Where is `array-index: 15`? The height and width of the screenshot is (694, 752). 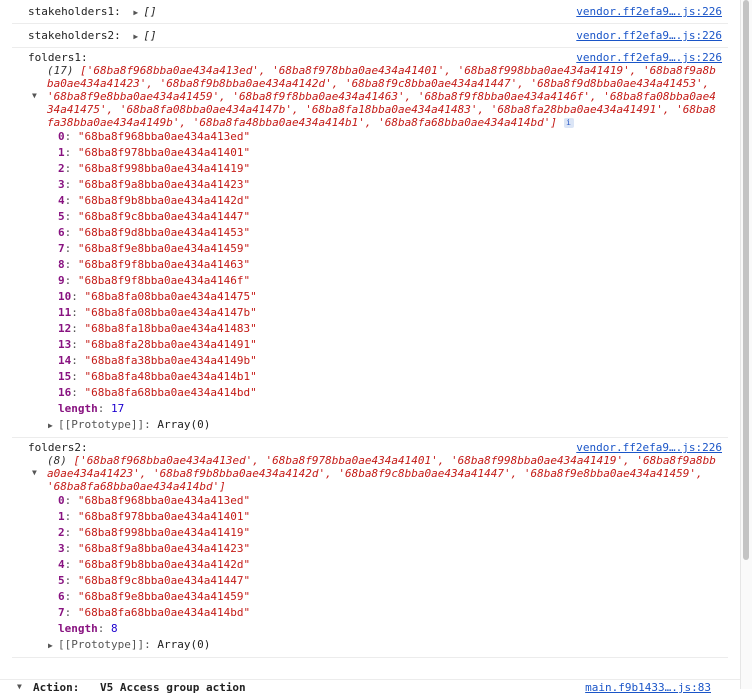 array-index: 15 is located at coordinates (65, 376).